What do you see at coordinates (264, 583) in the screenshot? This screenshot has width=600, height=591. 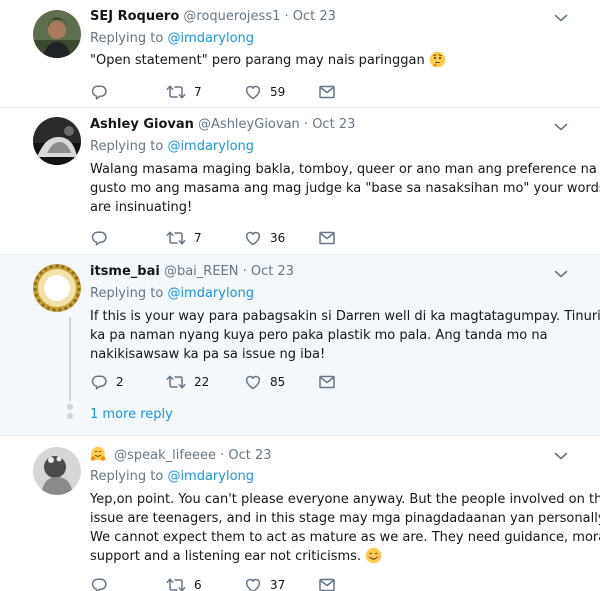 I see `like-button: 37` at bounding box center [264, 583].